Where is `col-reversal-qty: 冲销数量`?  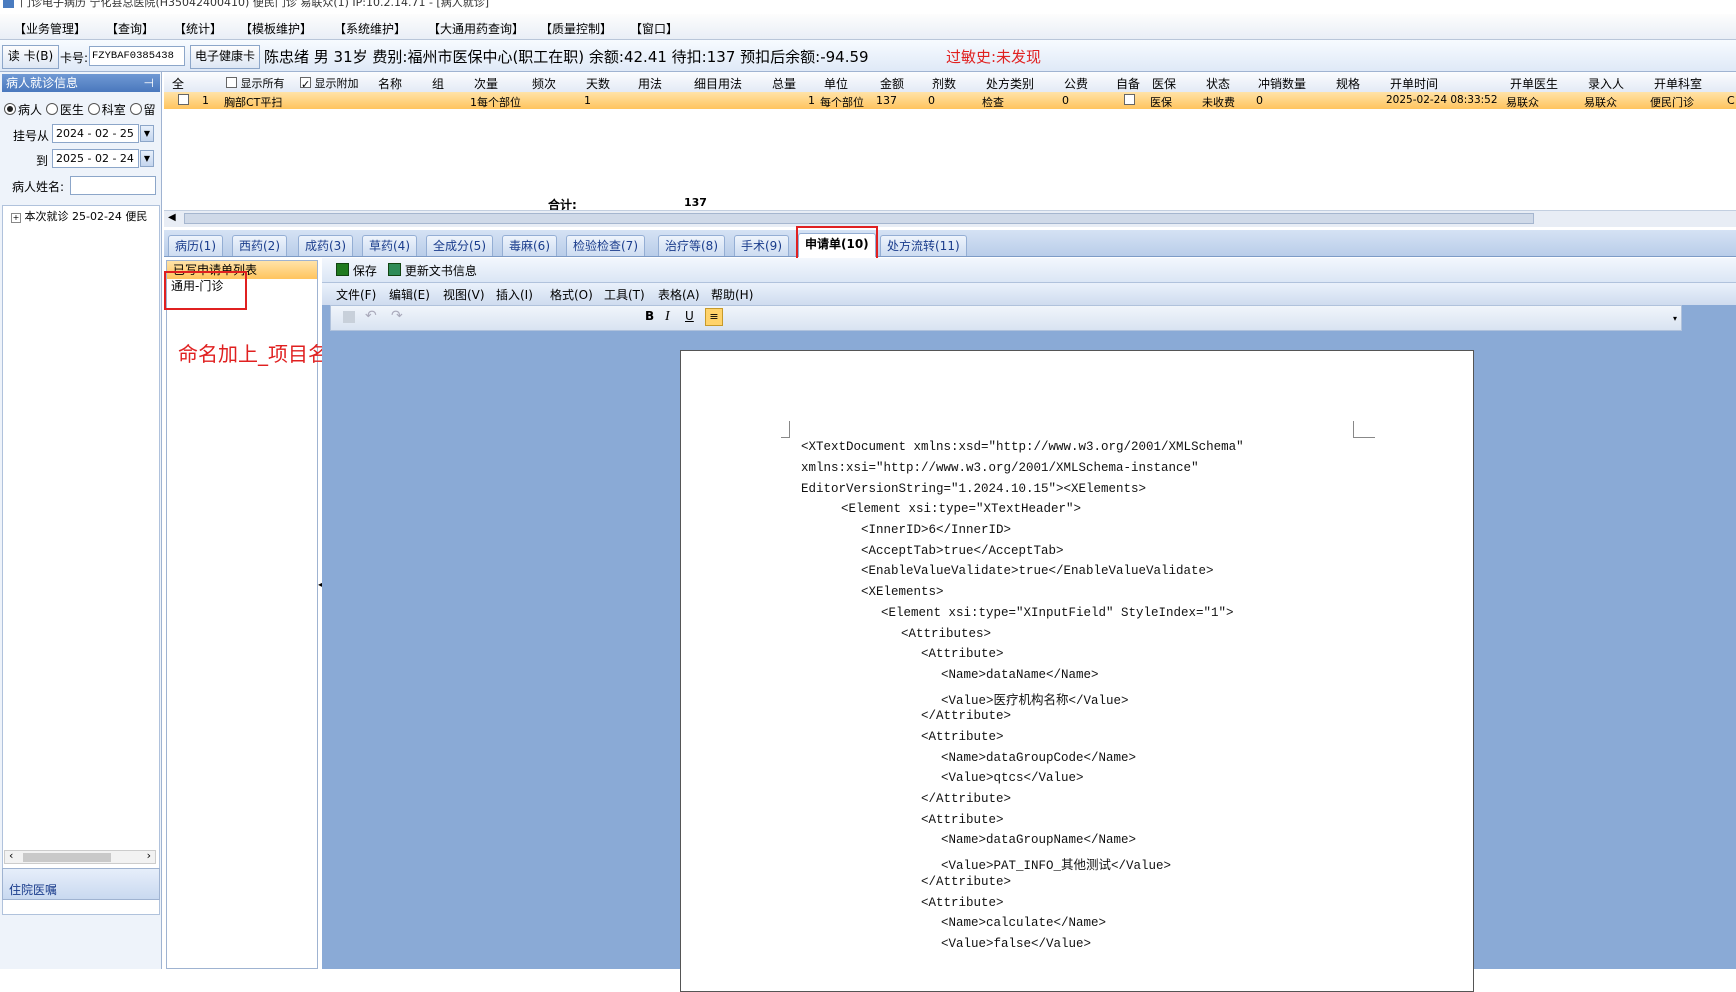
col-reversal-qty: 冲销数量 is located at coordinates (1282, 83).